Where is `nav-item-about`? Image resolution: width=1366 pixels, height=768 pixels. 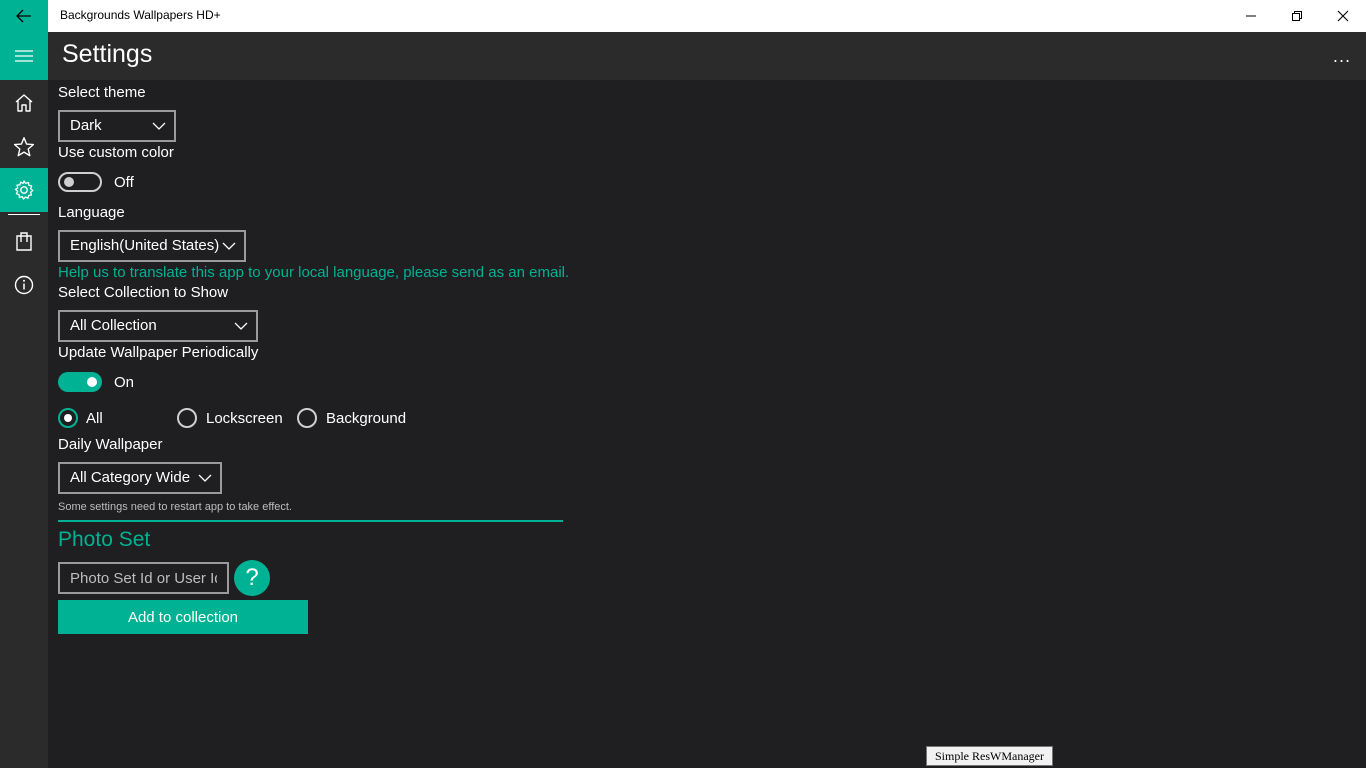
nav-item-about is located at coordinates (24, 285).